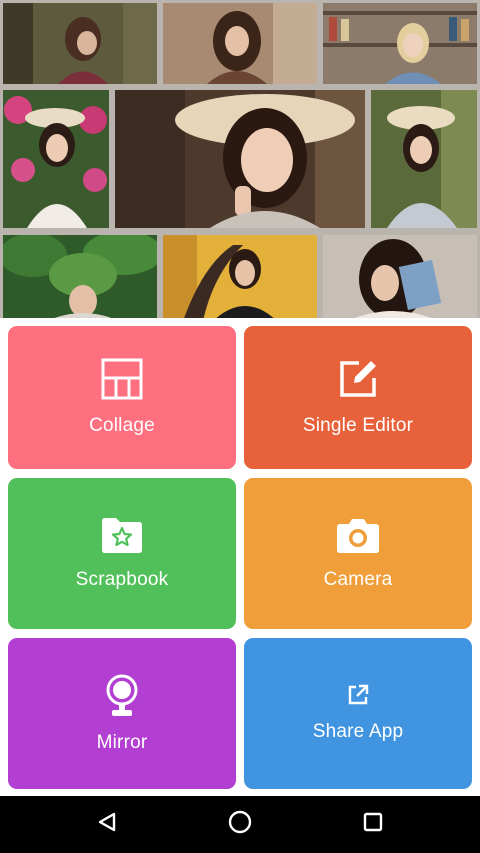 The image size is (480, 853). Describe the element at coordinates (122, 425) in the screenshot. I see `collage-label: Collage` at that location.